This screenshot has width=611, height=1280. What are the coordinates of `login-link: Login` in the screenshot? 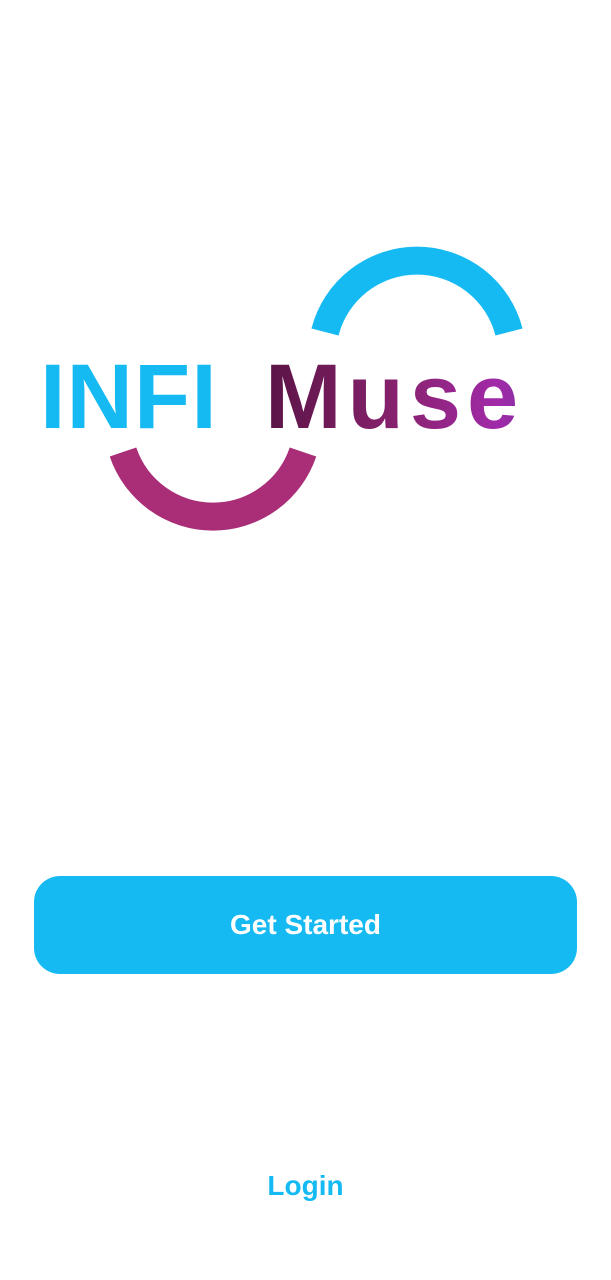 It's located at (305, 1186).